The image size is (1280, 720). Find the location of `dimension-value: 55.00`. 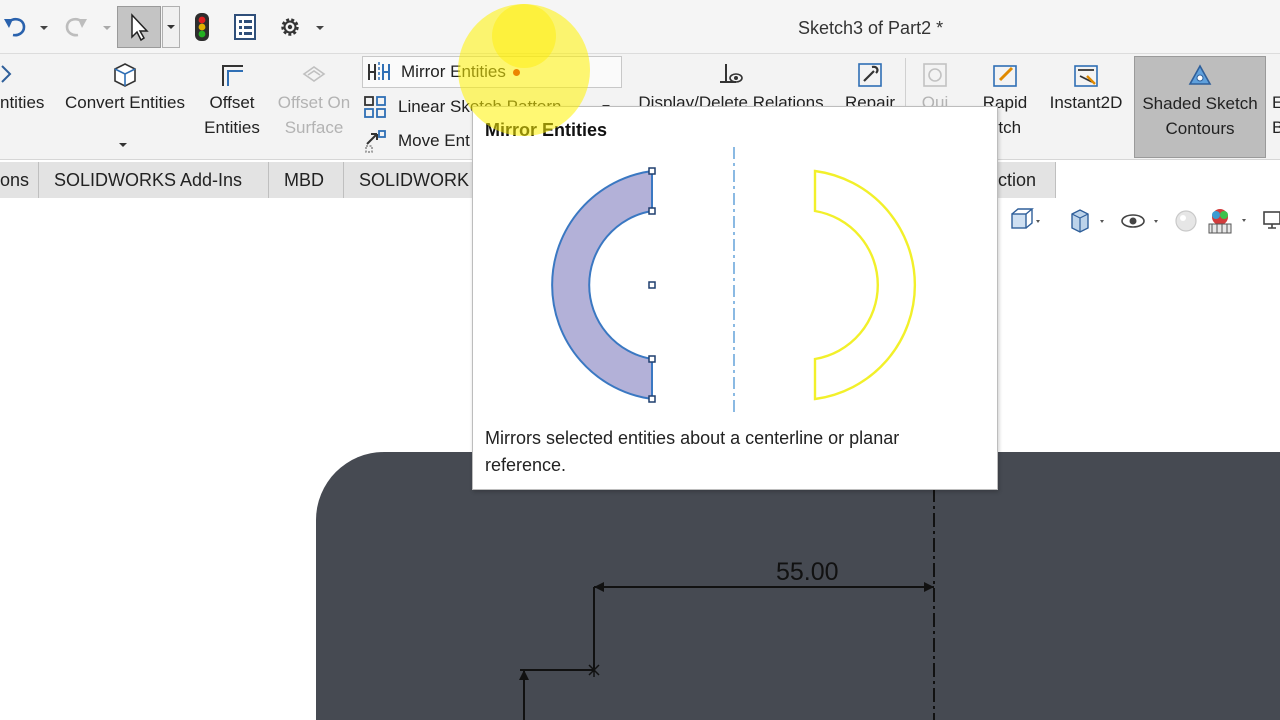

dimension-value: 55.00 is located at coordinates (807, 572).